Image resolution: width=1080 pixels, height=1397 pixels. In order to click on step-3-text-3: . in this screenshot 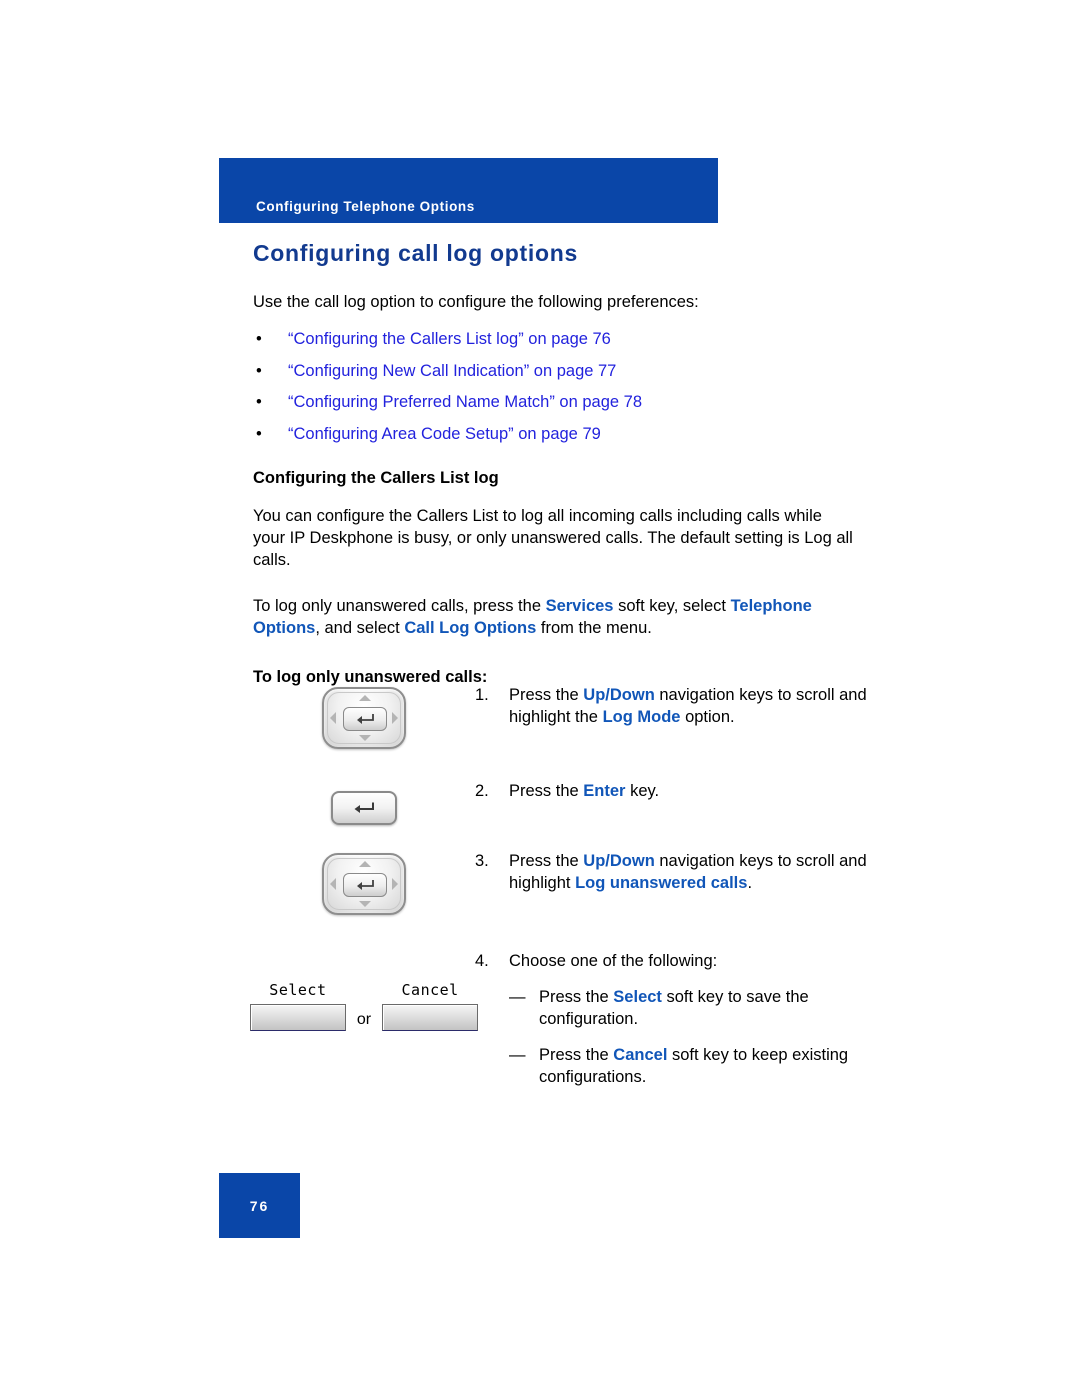, I will do `click(750, 882)`.